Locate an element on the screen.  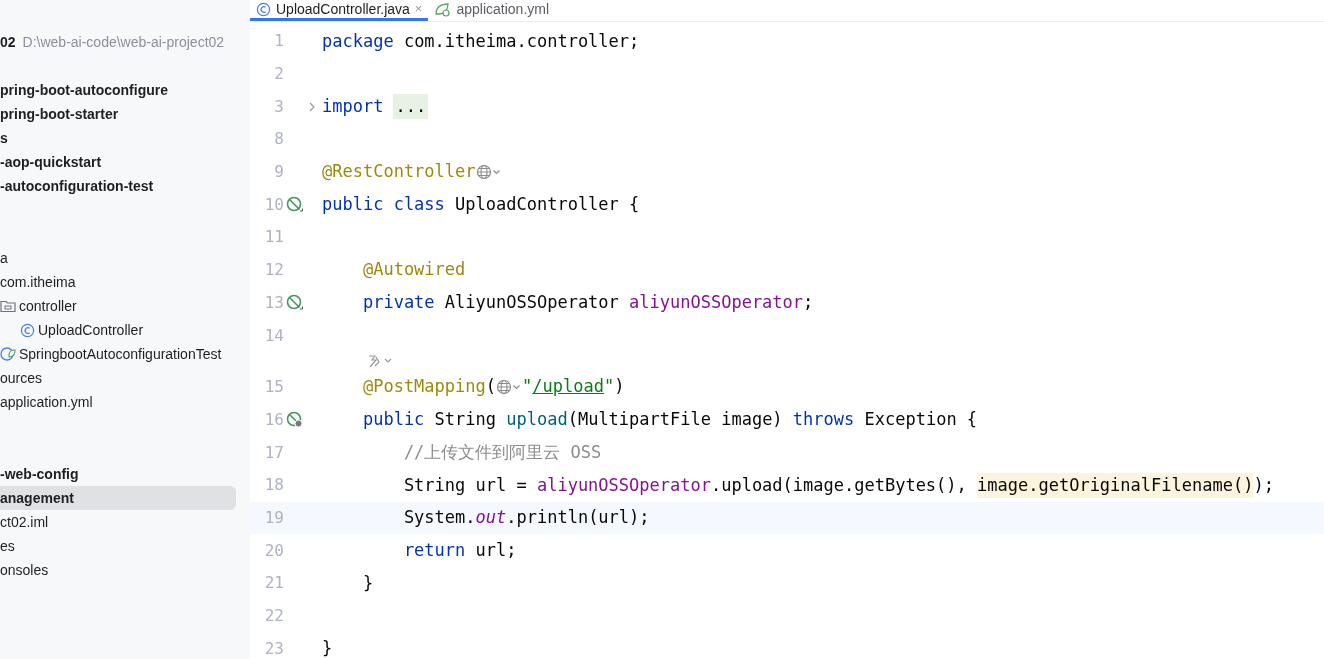
code-text: ( is located at coordinates (490, 387).